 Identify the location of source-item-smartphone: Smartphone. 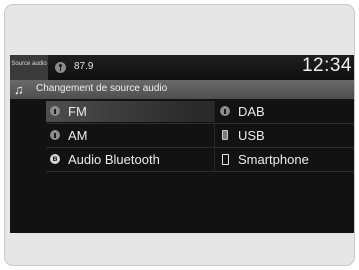
(285, 159).